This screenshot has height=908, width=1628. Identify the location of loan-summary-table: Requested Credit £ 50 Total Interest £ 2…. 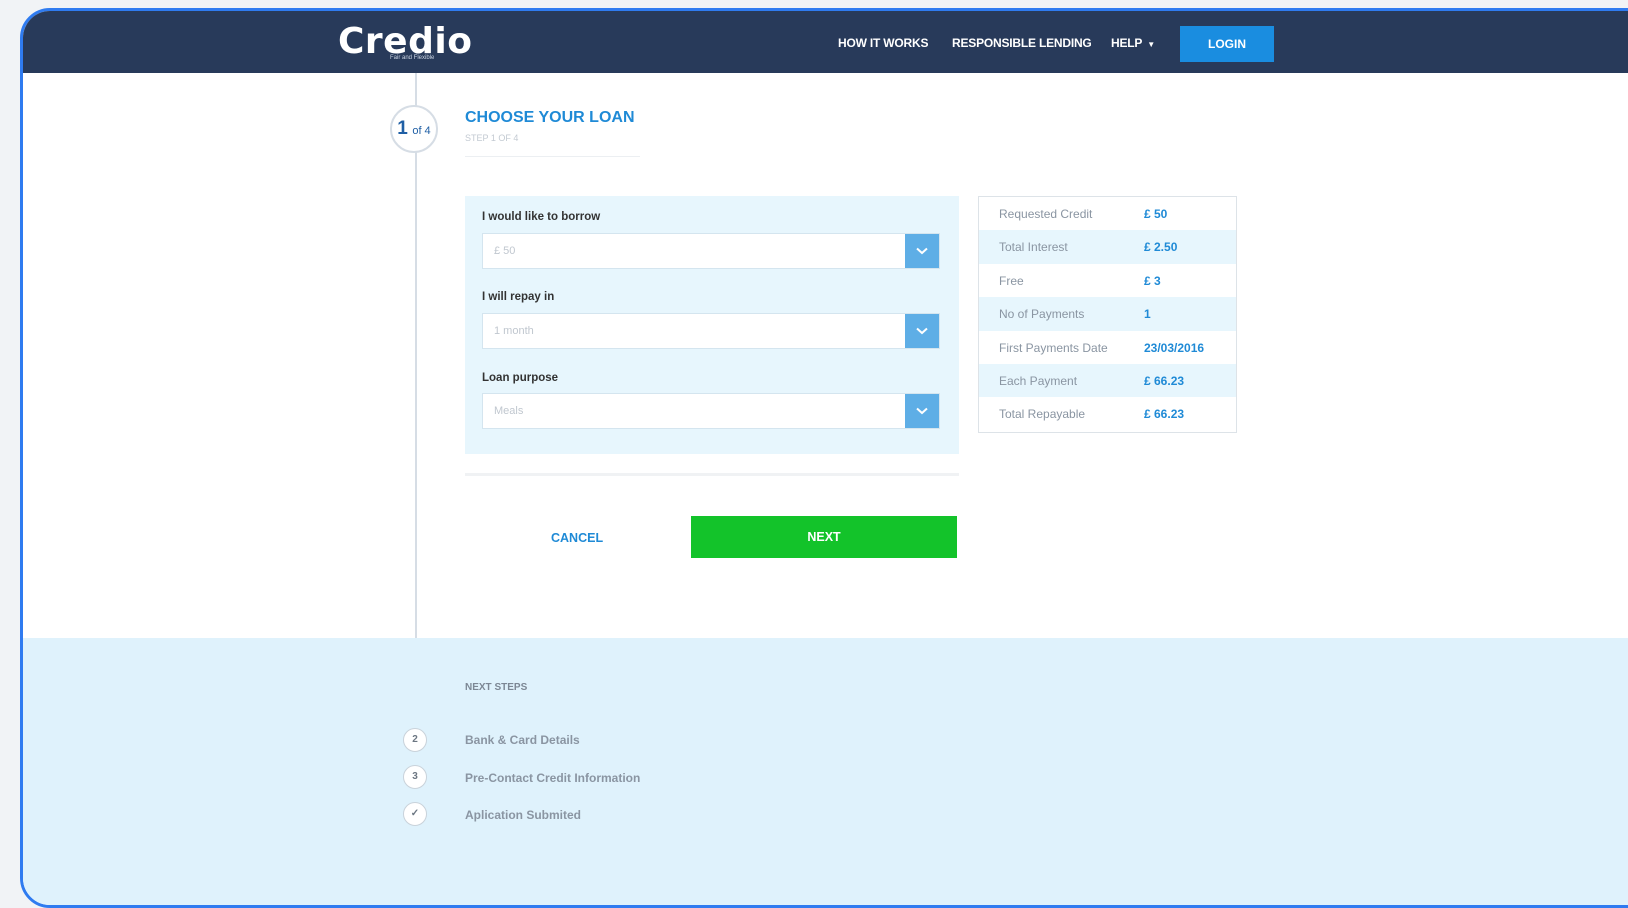
(1107, 314).